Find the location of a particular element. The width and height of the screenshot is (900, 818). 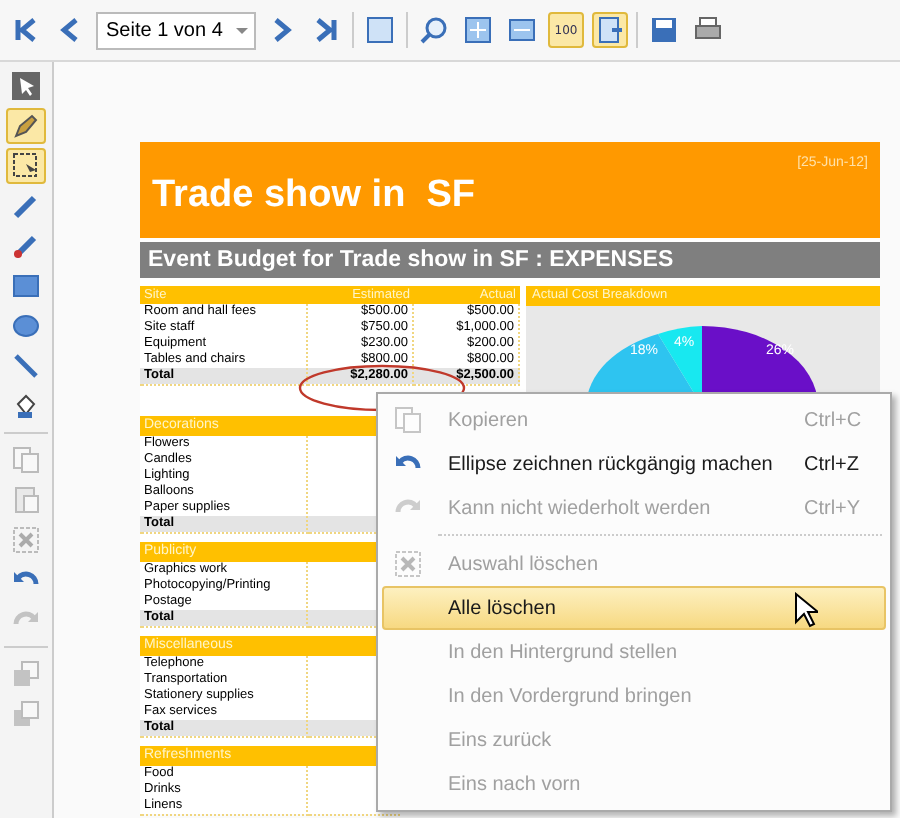

pencil-icon is located at coordinates (26, 206).